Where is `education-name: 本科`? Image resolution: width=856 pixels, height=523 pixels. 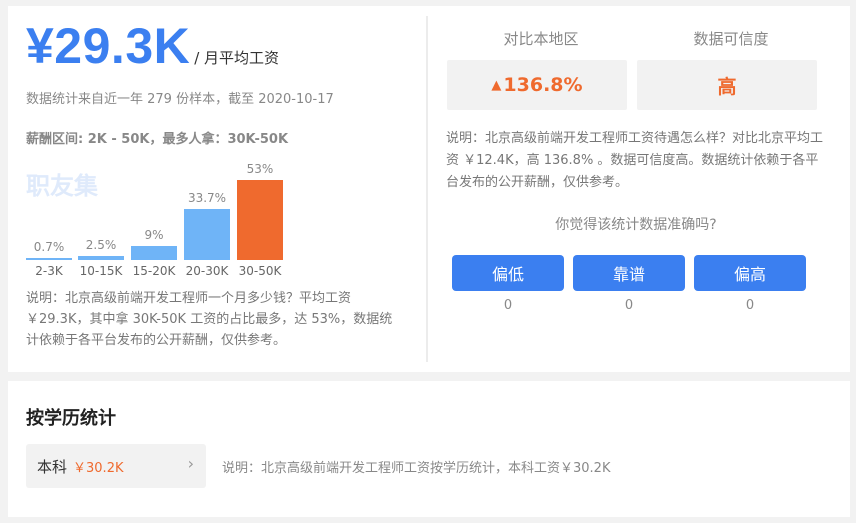
education-name: 本科 is located at coordinates (52, 466).